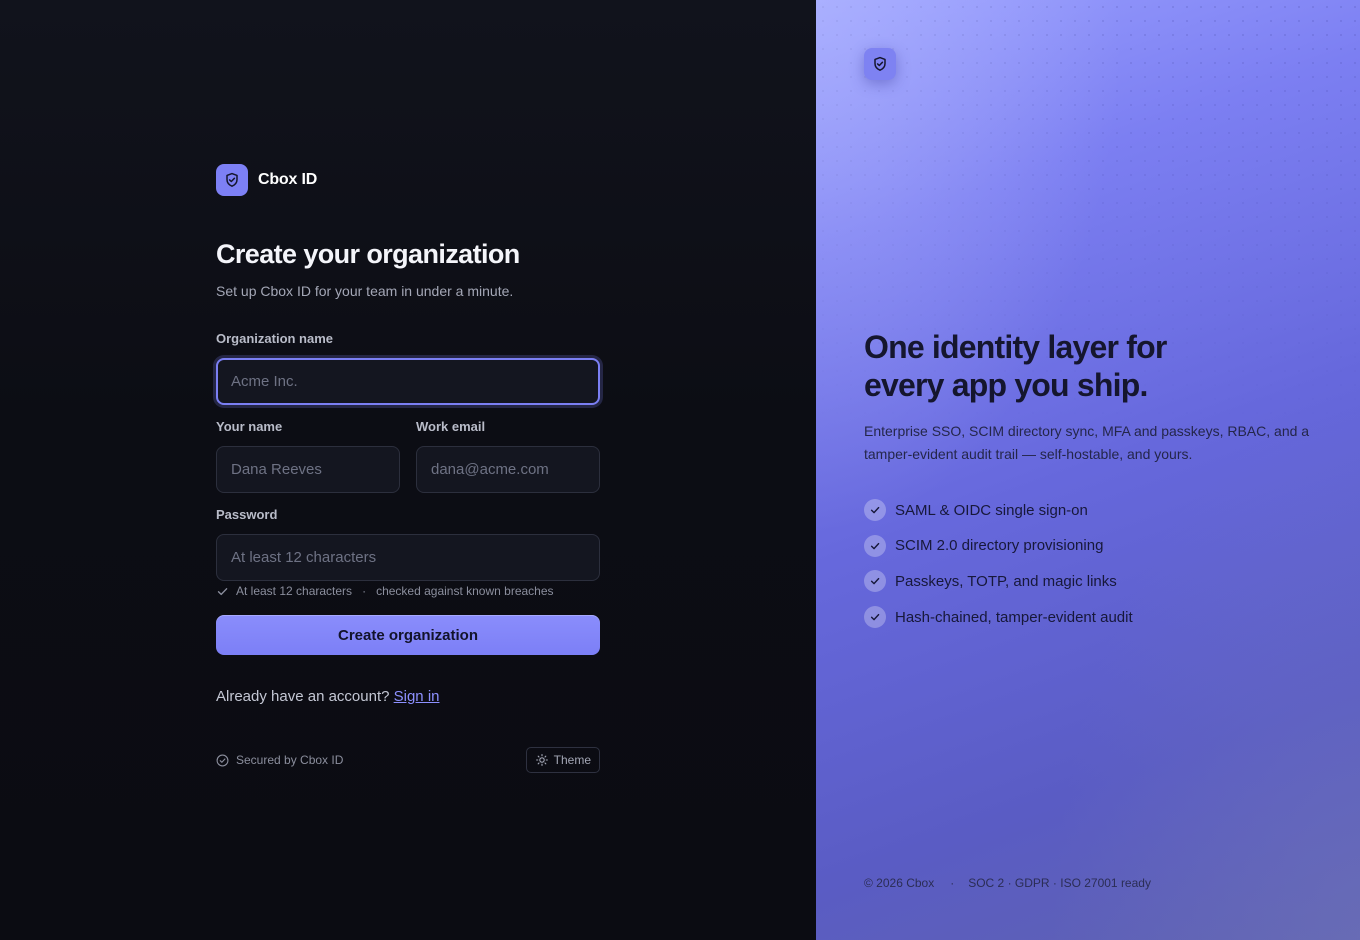 The image size is (1360, 940). I want to click on shield-check-icon, so click(232, 180).